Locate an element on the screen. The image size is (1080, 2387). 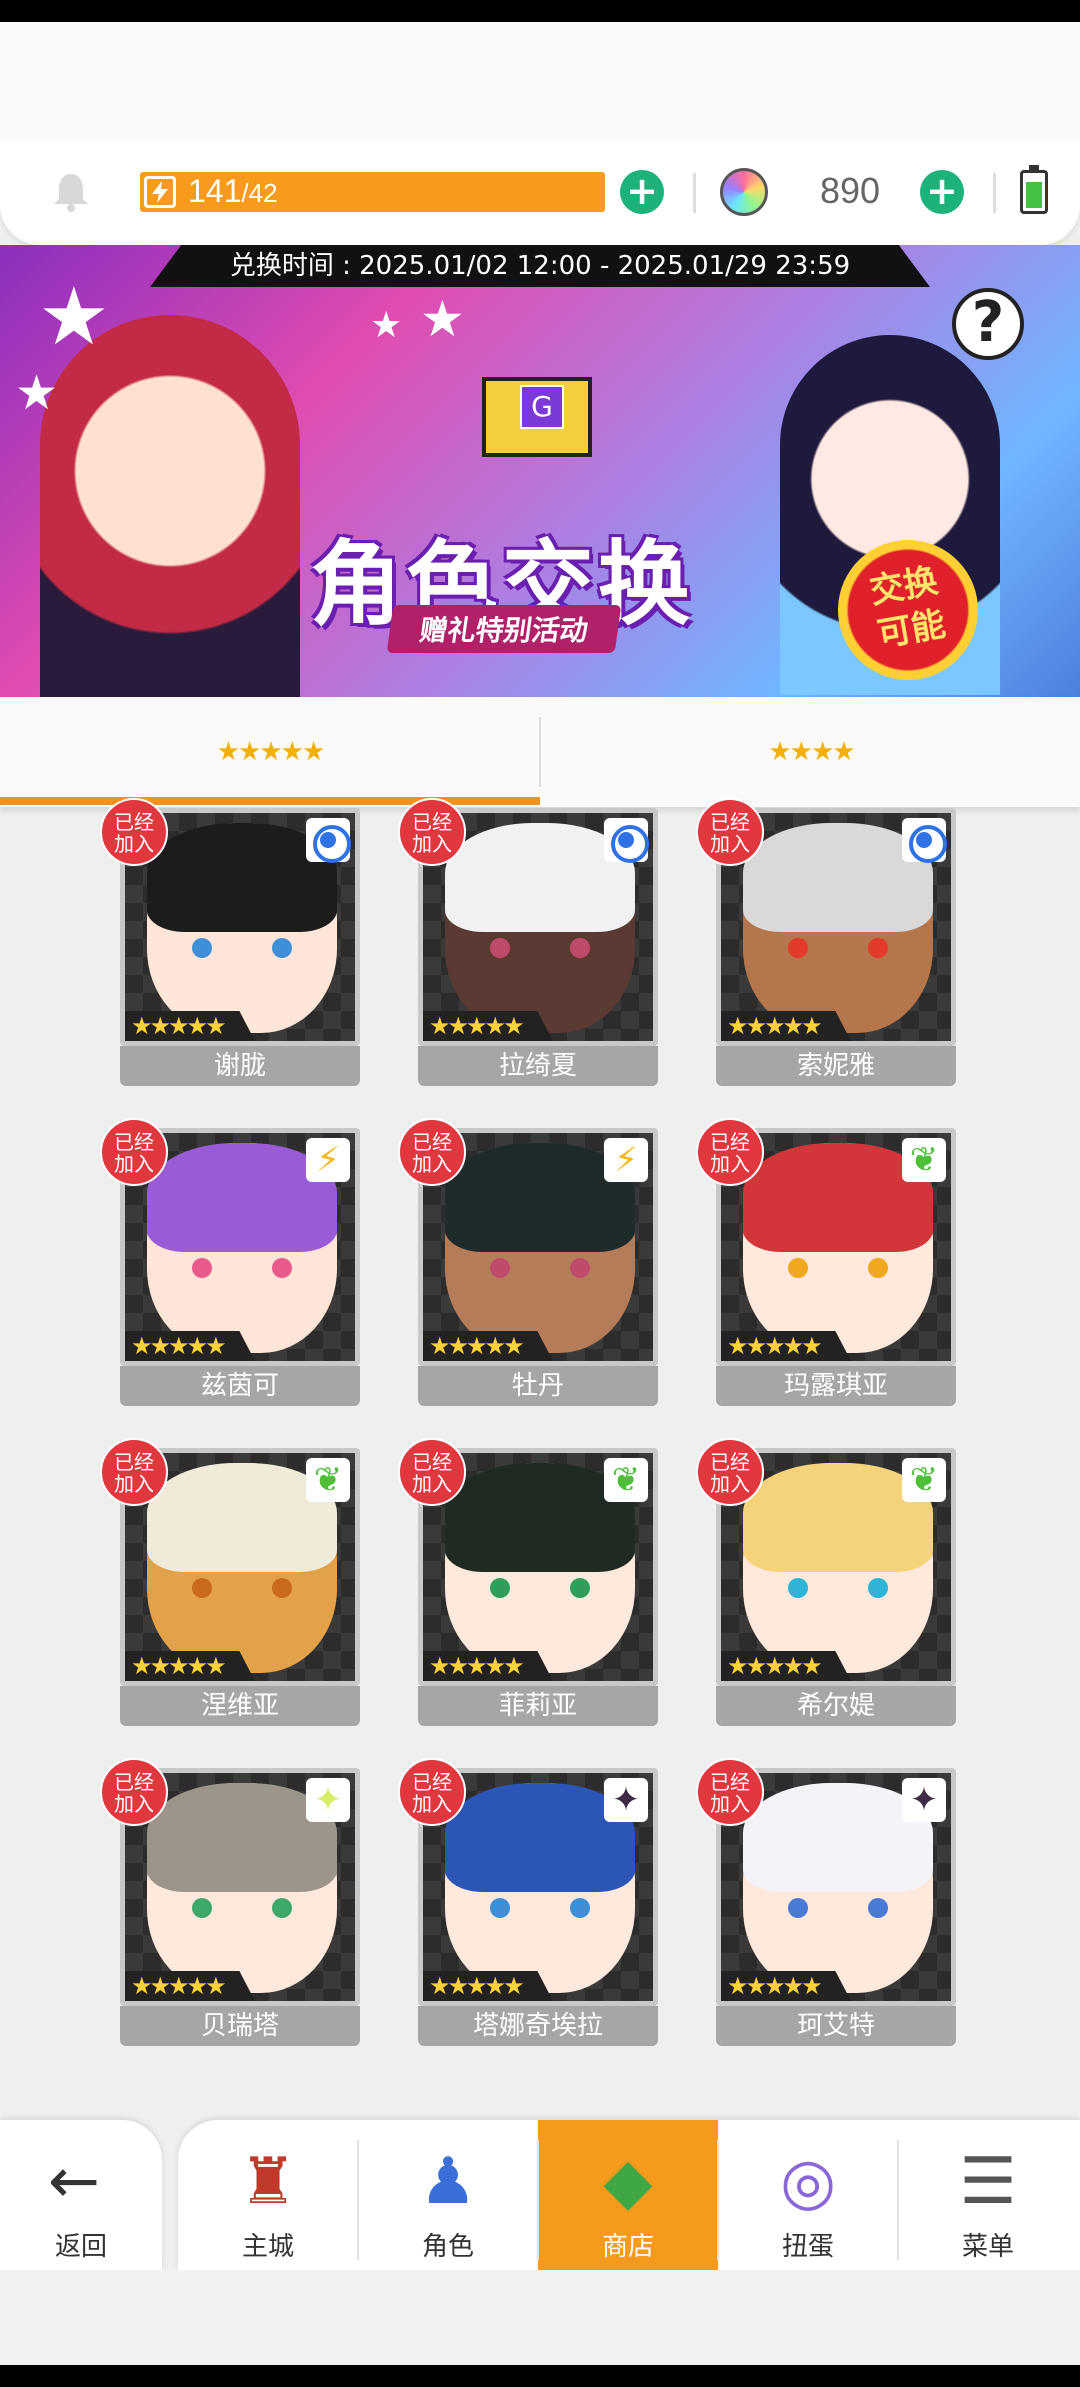
battery-icon is located at coordinates (1034, 189).